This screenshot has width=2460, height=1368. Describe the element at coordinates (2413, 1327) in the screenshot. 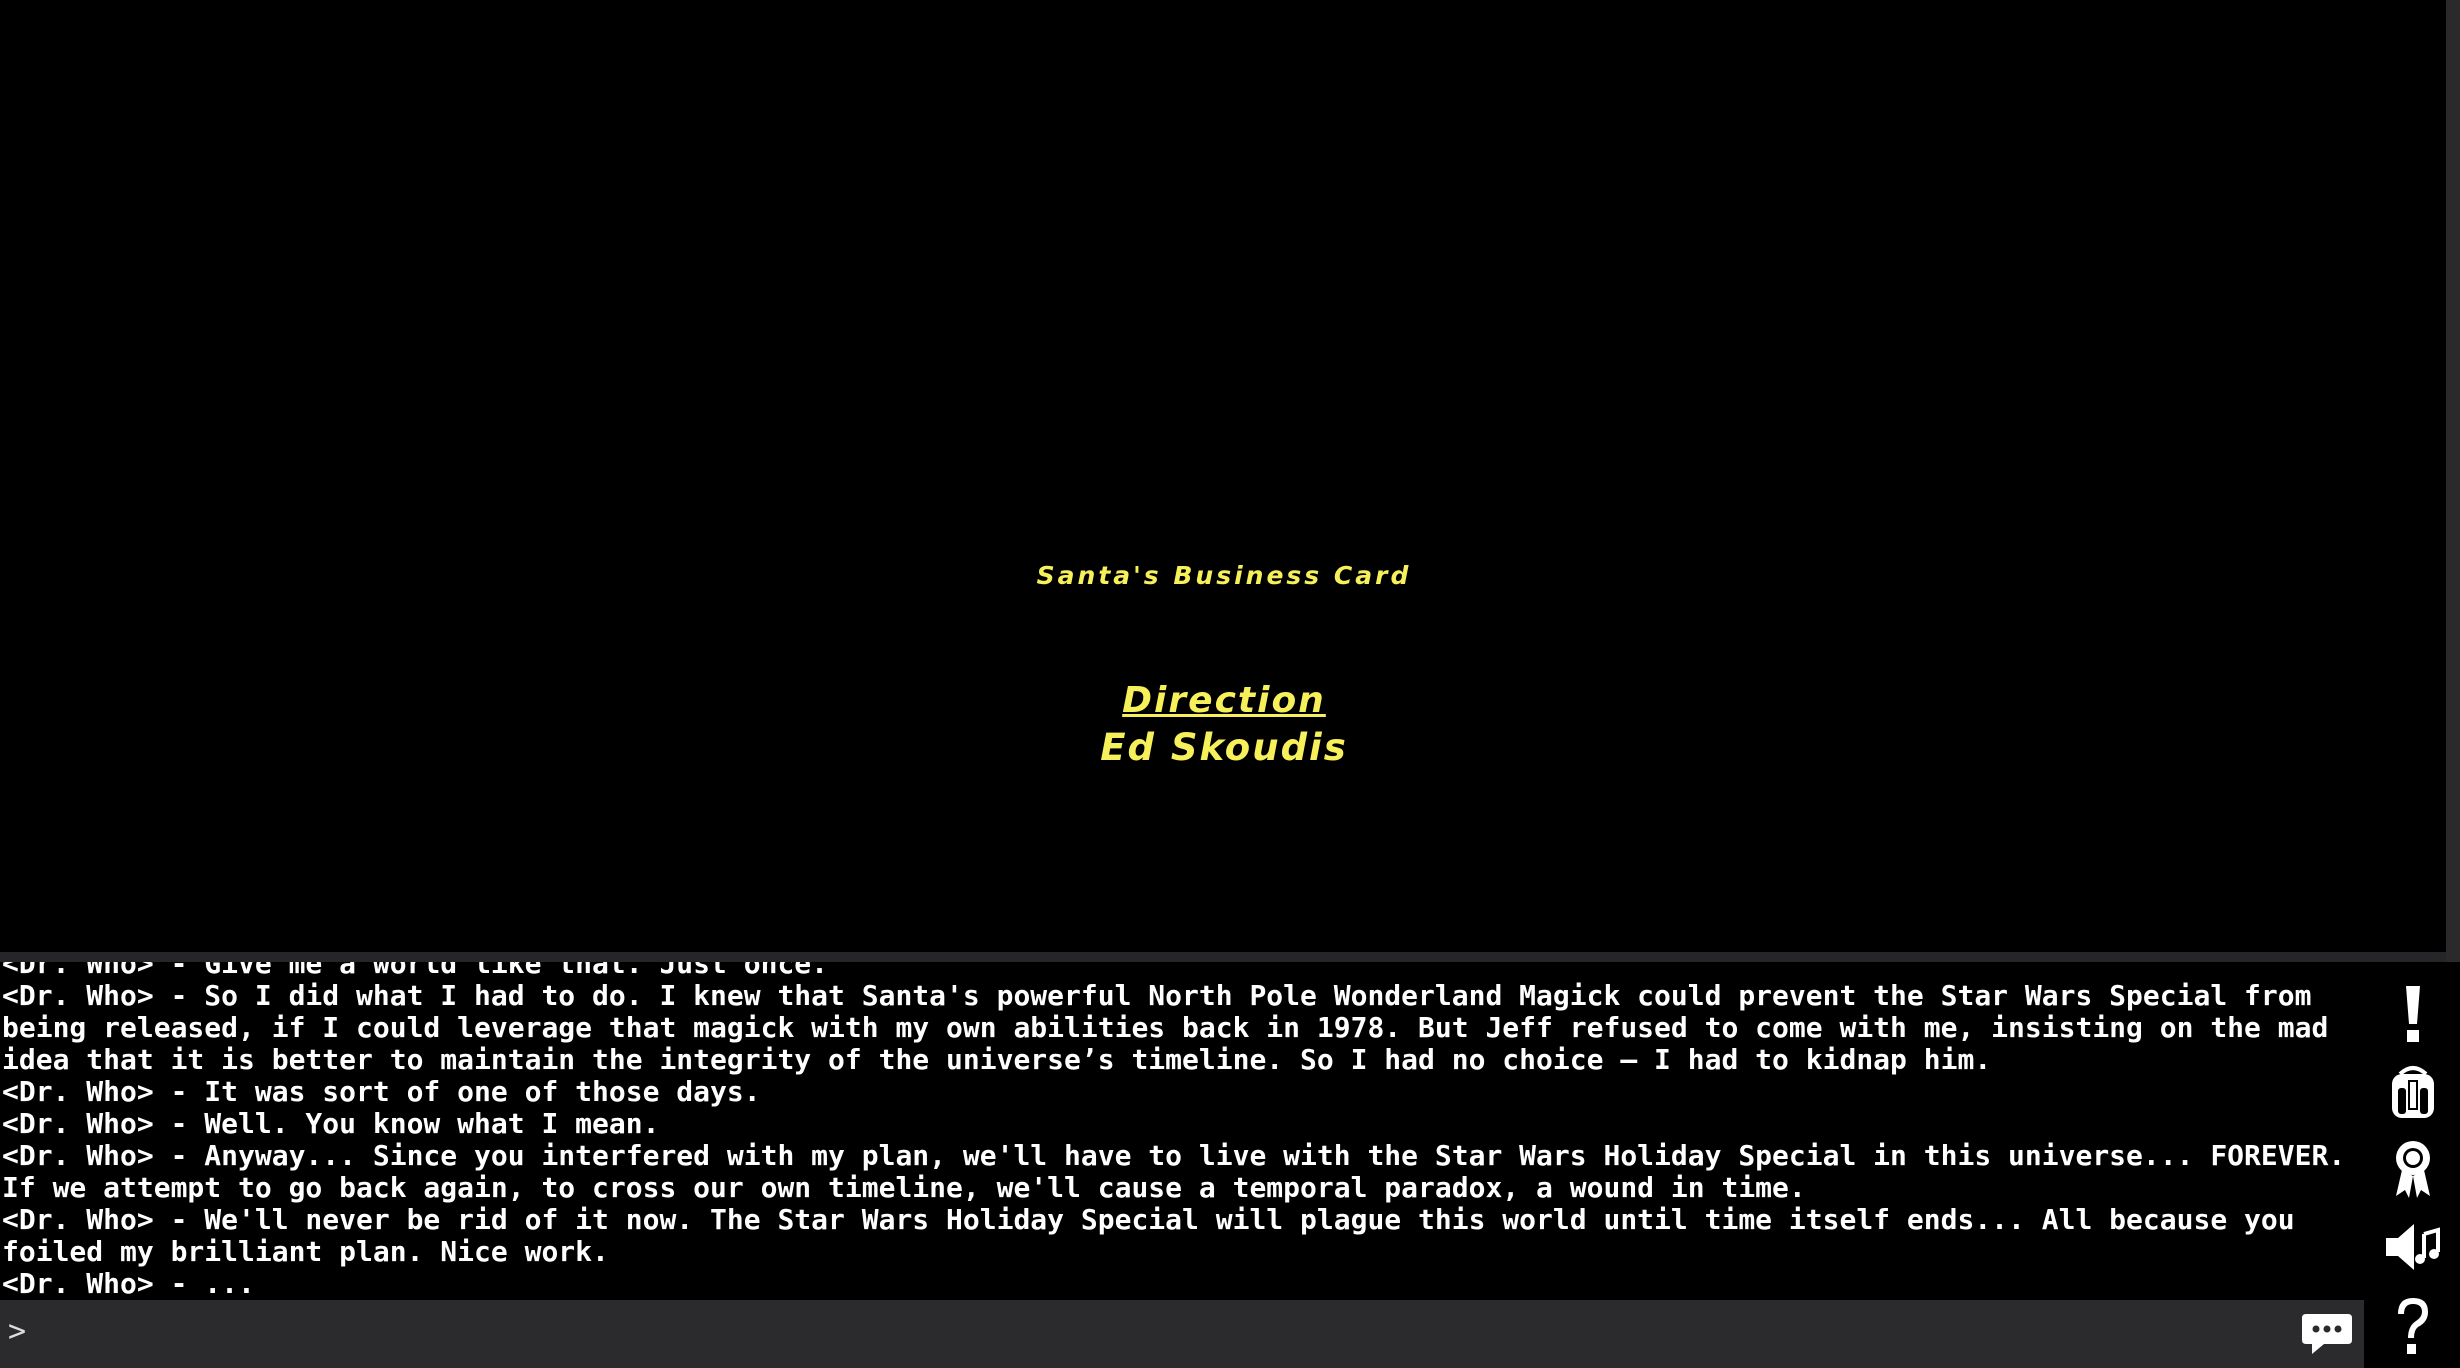

I see `help-question-icon` at that location.